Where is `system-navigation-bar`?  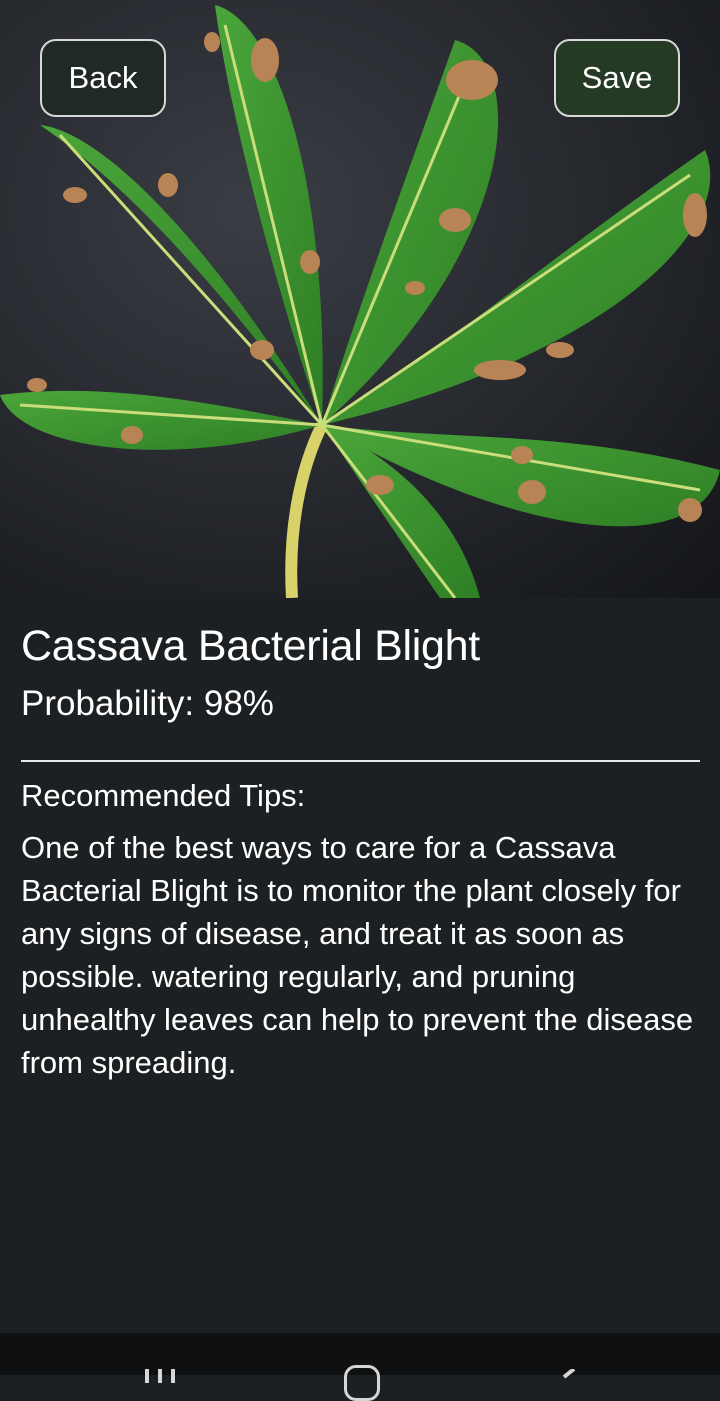
system-navigation-bar is located at coordinates (360, 1367).